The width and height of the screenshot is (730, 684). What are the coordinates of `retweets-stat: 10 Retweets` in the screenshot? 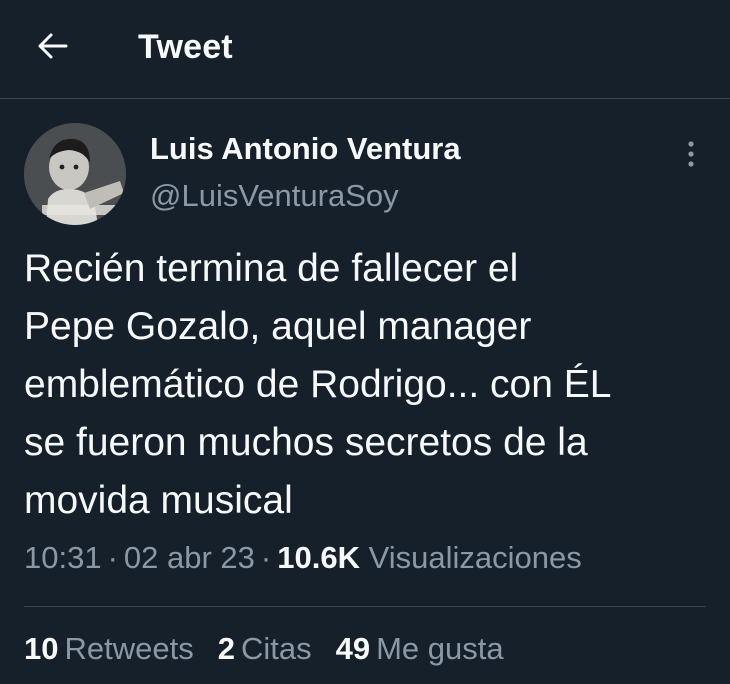 It's located at (109, 649).